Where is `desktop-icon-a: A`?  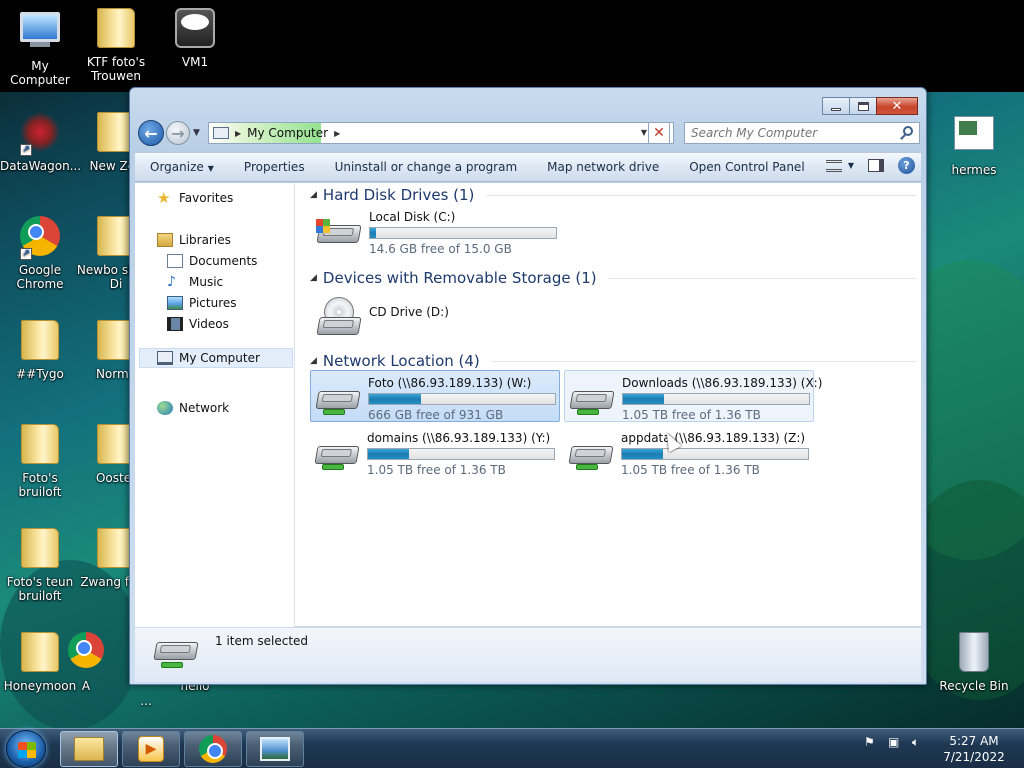 desktop-icon-a: A is located at coordinates (86, 662).